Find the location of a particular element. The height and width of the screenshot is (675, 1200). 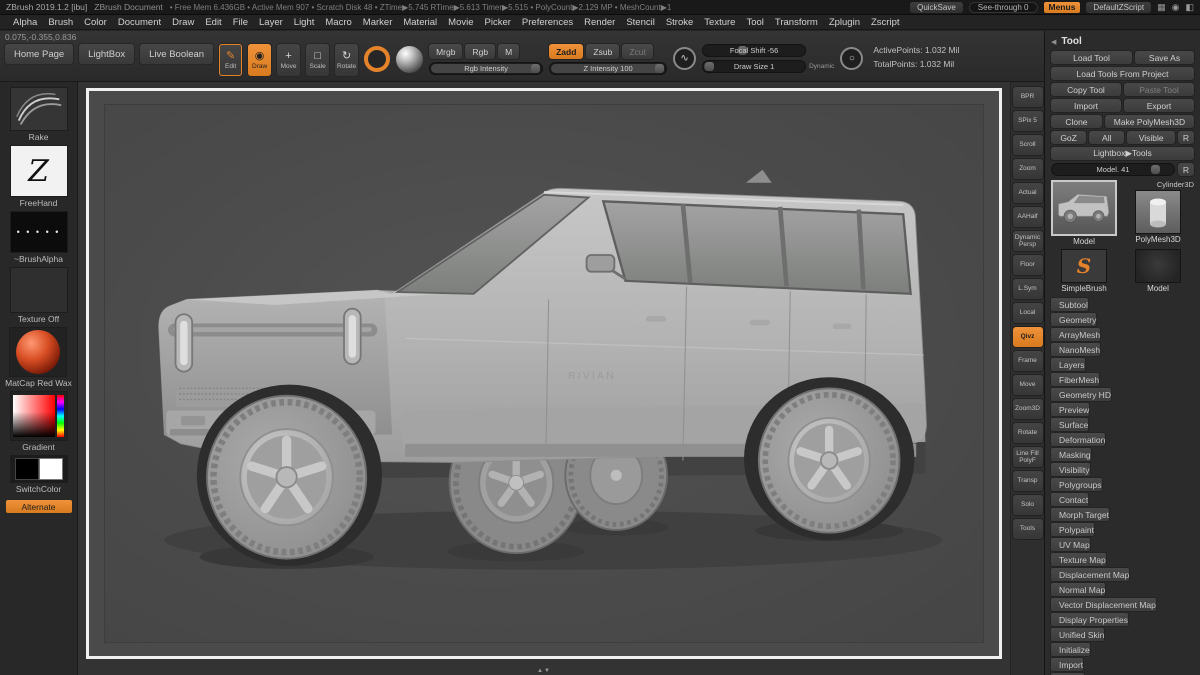

alpha-icon: ○ is located at coordinates (852, 58).